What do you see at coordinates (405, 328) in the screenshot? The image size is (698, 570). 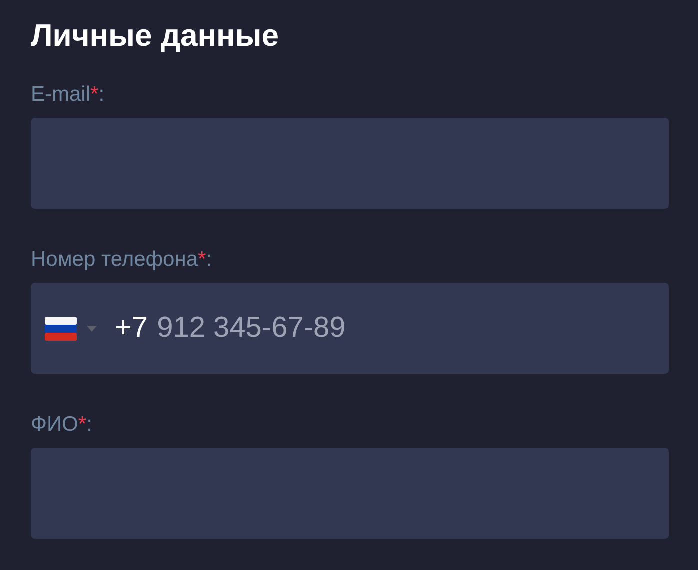 I see `phone-number-input: 912 345-67-89` at bounding box center [405, 328].